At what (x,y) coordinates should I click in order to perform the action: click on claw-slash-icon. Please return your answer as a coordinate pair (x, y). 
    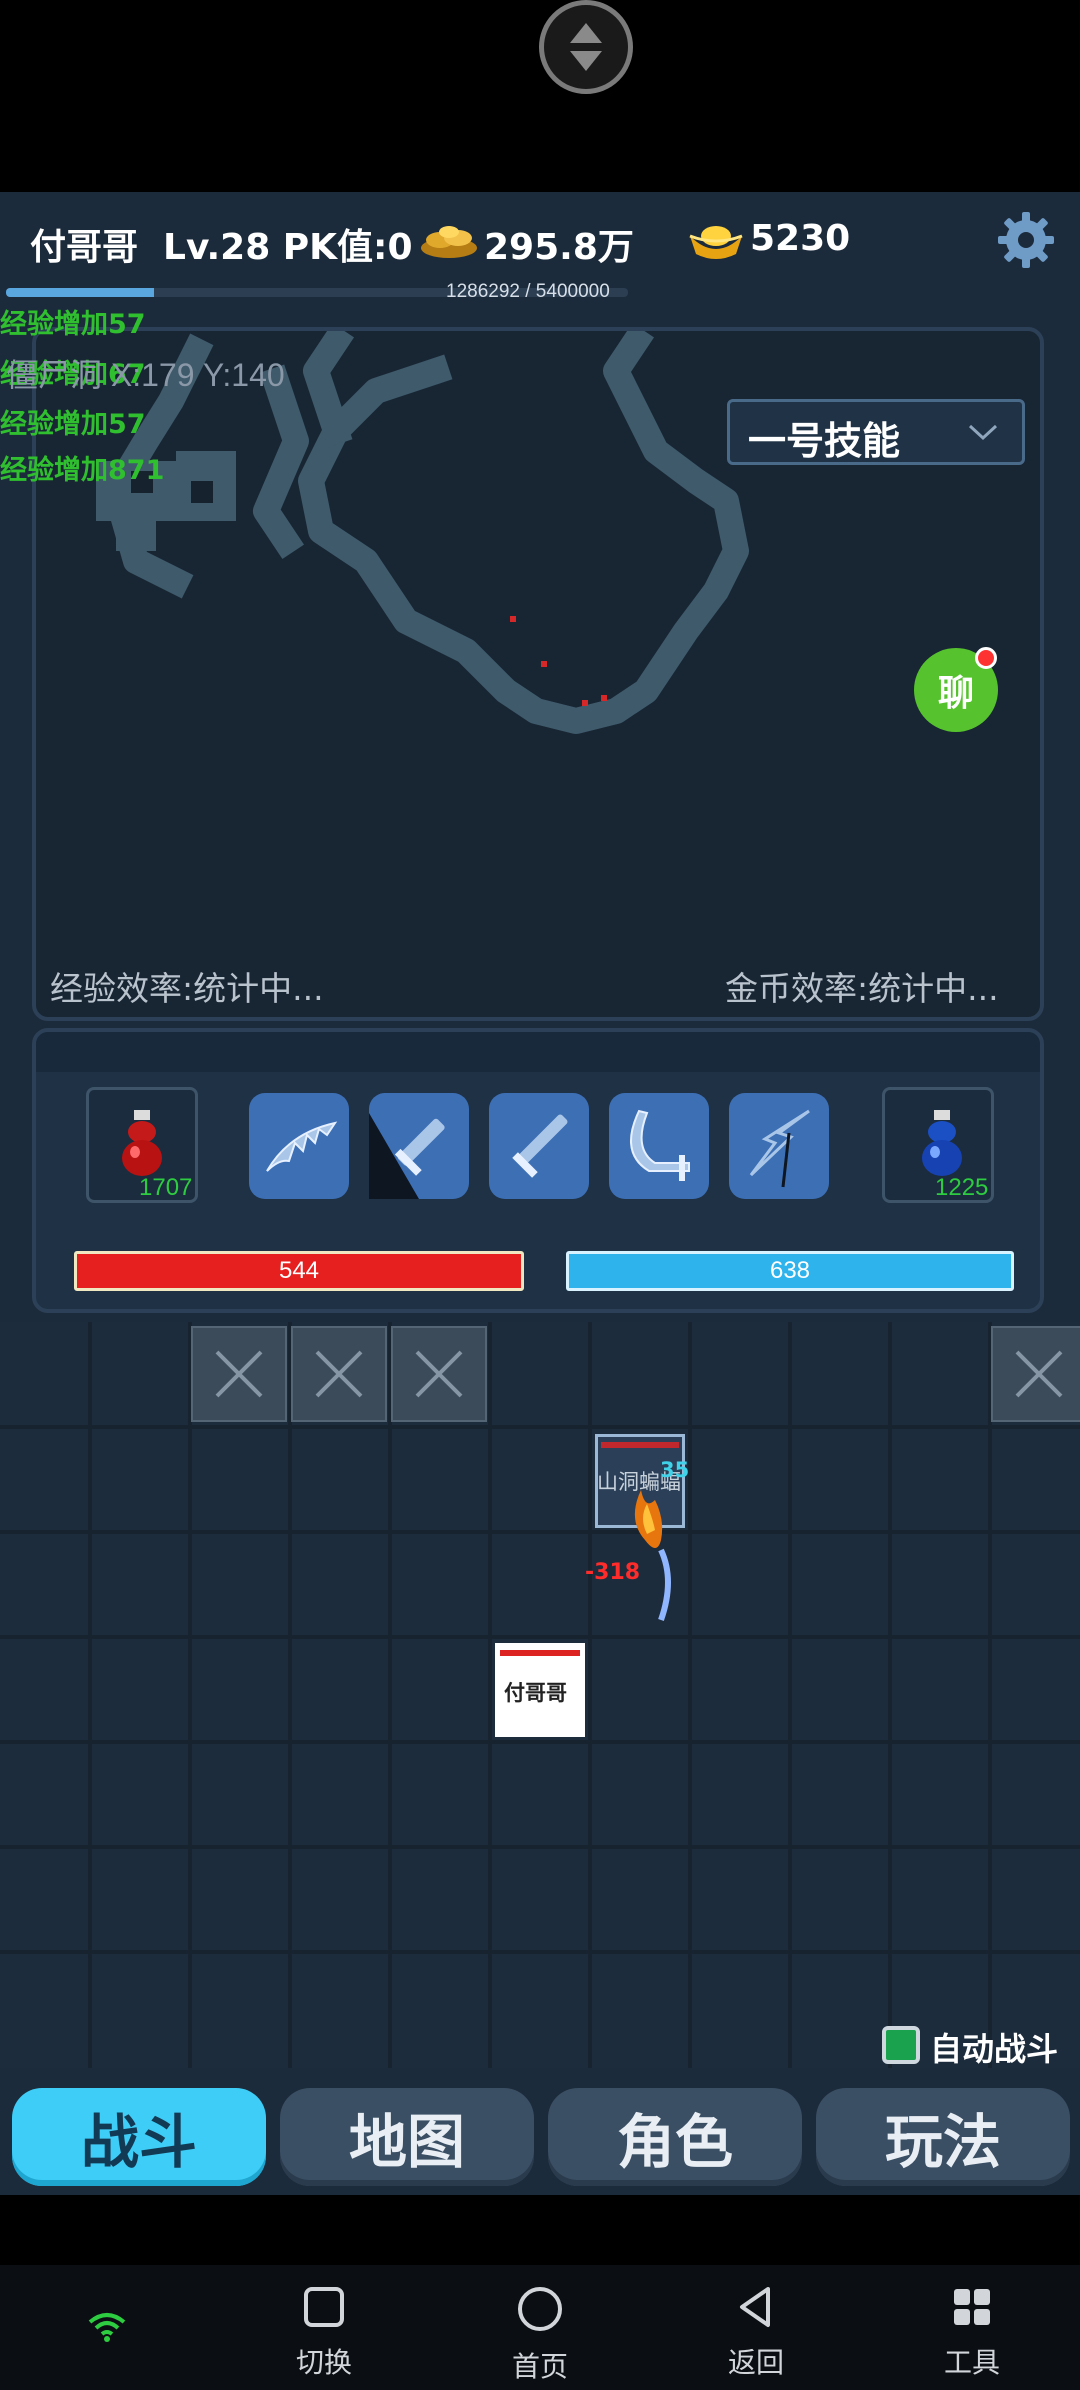
    Looking at the image, I should click on (302, 1146).